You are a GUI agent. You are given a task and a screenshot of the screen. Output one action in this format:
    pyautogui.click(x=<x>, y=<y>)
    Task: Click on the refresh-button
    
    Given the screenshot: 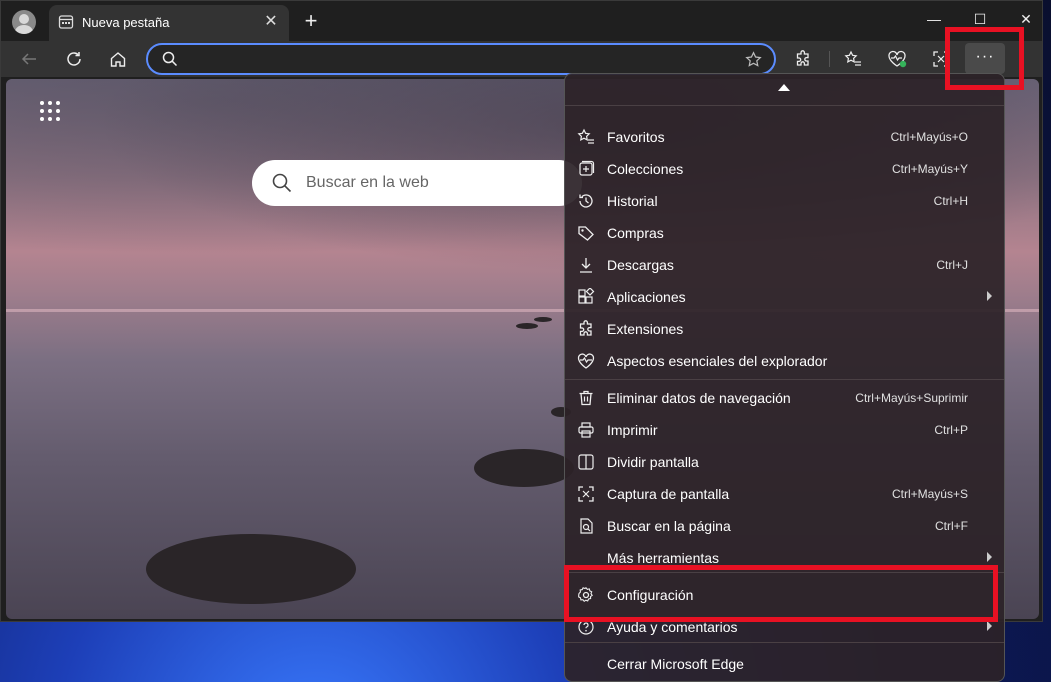 What is the action you would take?
    pyautogui.click(x=74, y=59)
    